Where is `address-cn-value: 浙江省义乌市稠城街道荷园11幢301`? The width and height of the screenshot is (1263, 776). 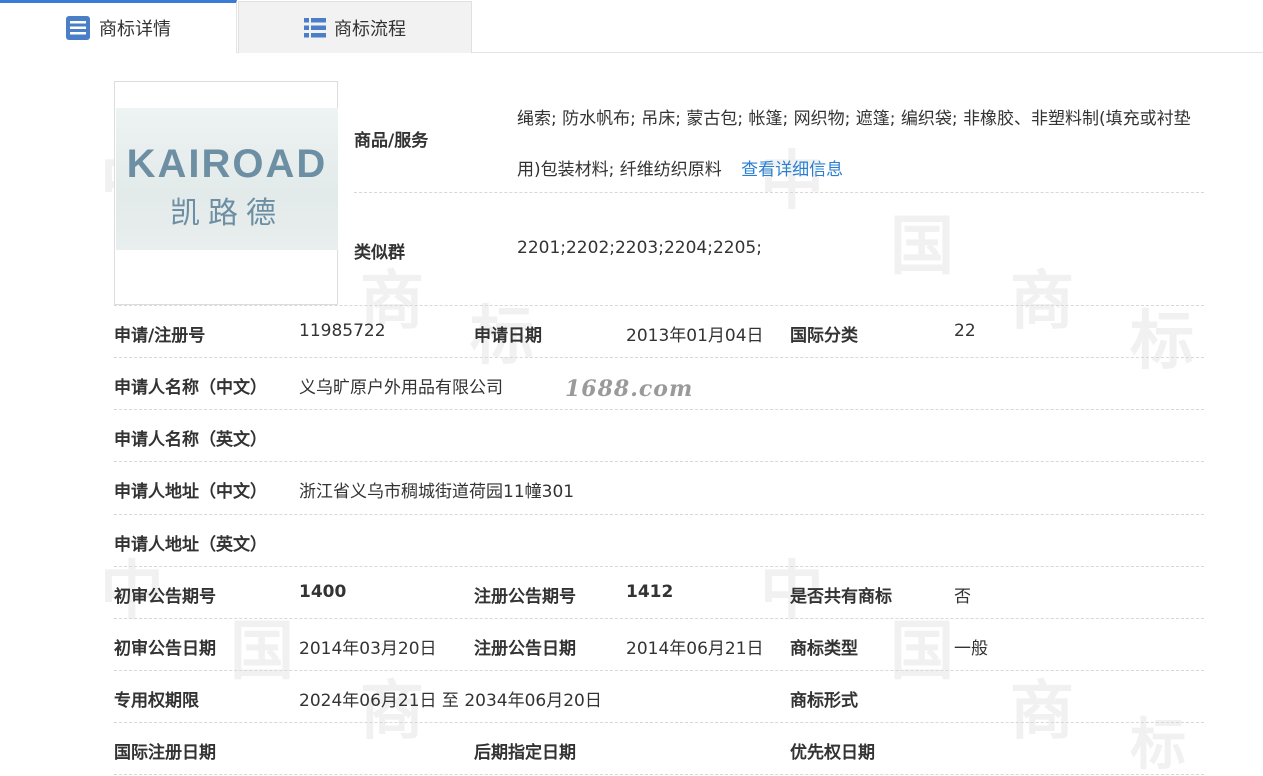 address-cn-value: 浙江省义乌市稠城街道荷园11幢301 is located at coordinates (437, 492).